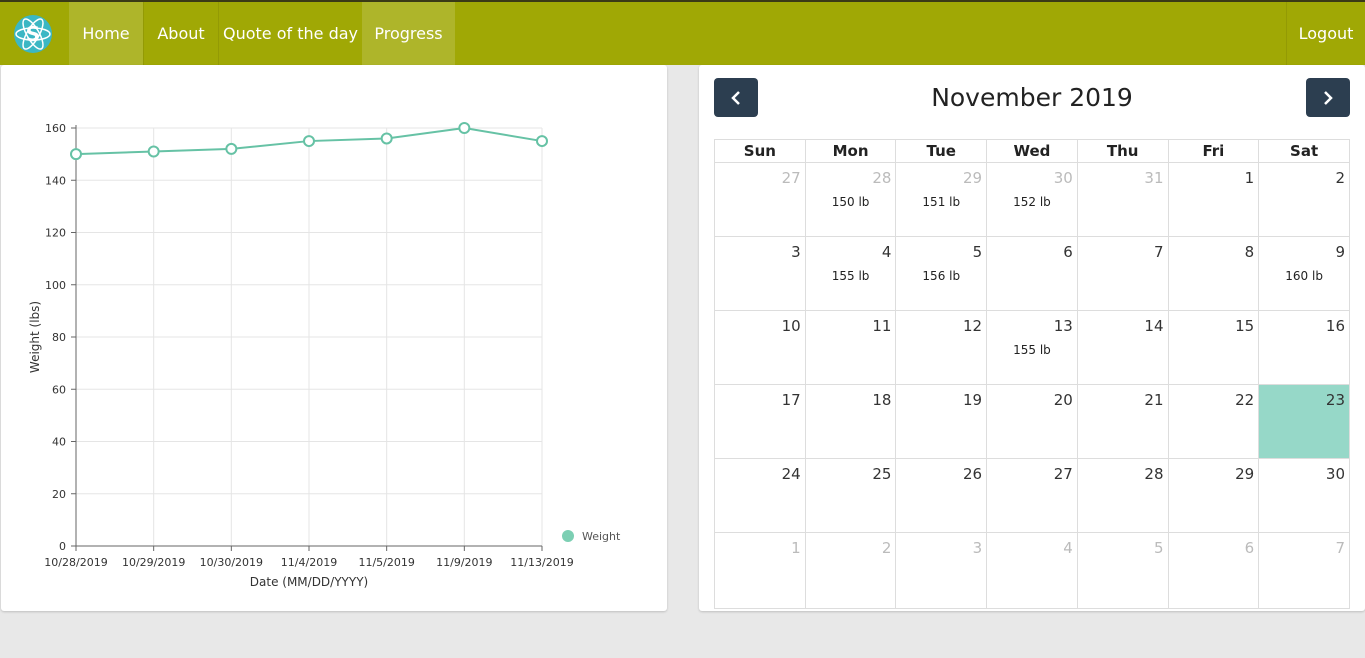 Image resolution: width=1365 pixels, height=658 pixels. I want to click on calendar-day: 26, so click(941, 495).